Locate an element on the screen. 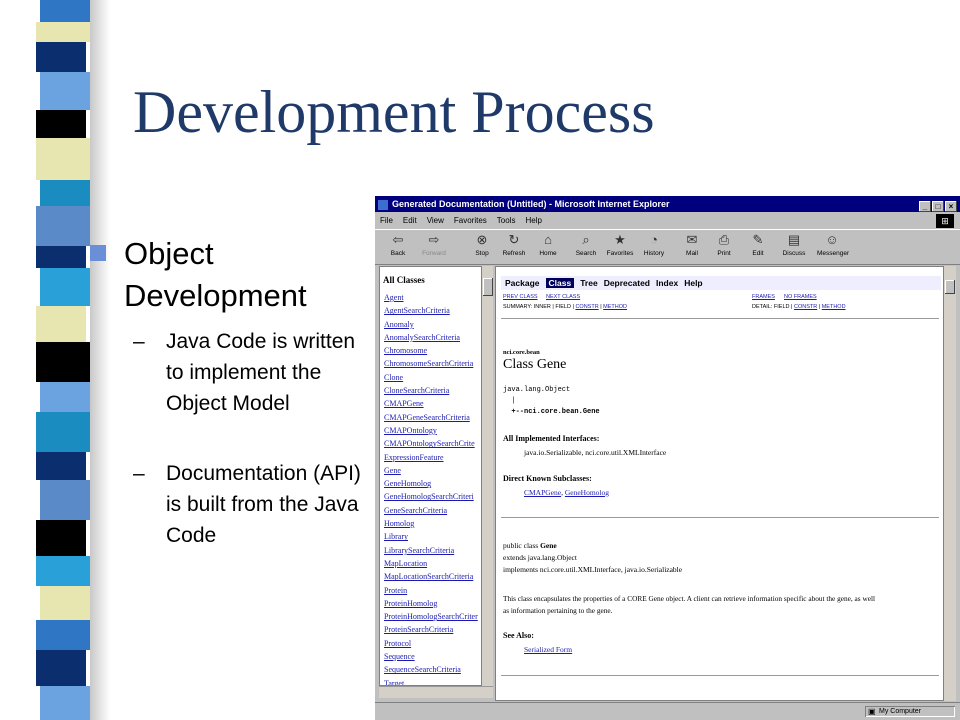 This screenshot has height=720, width=960. class-link: CMAPGene is located at coordinates (431, 403).